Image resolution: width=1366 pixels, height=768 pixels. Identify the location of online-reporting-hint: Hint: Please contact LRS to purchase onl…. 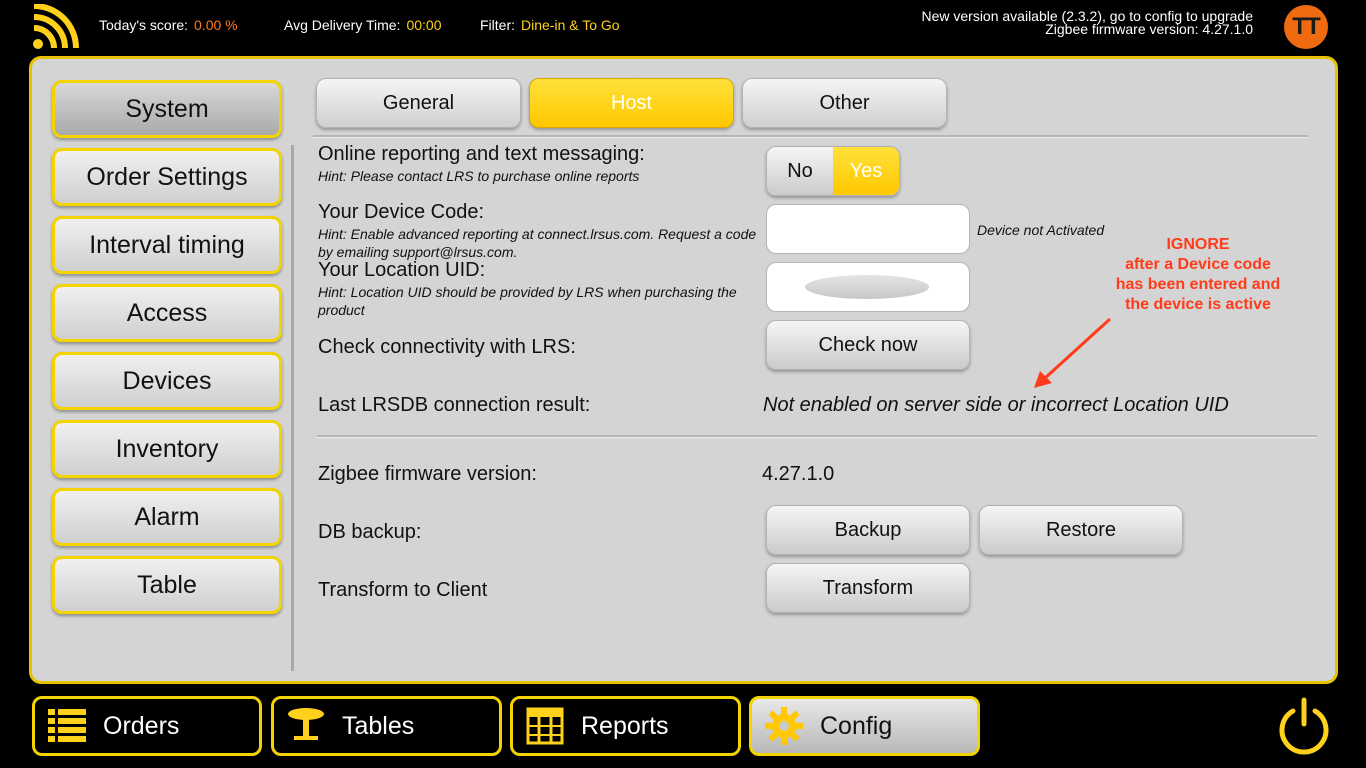
(479, 176).